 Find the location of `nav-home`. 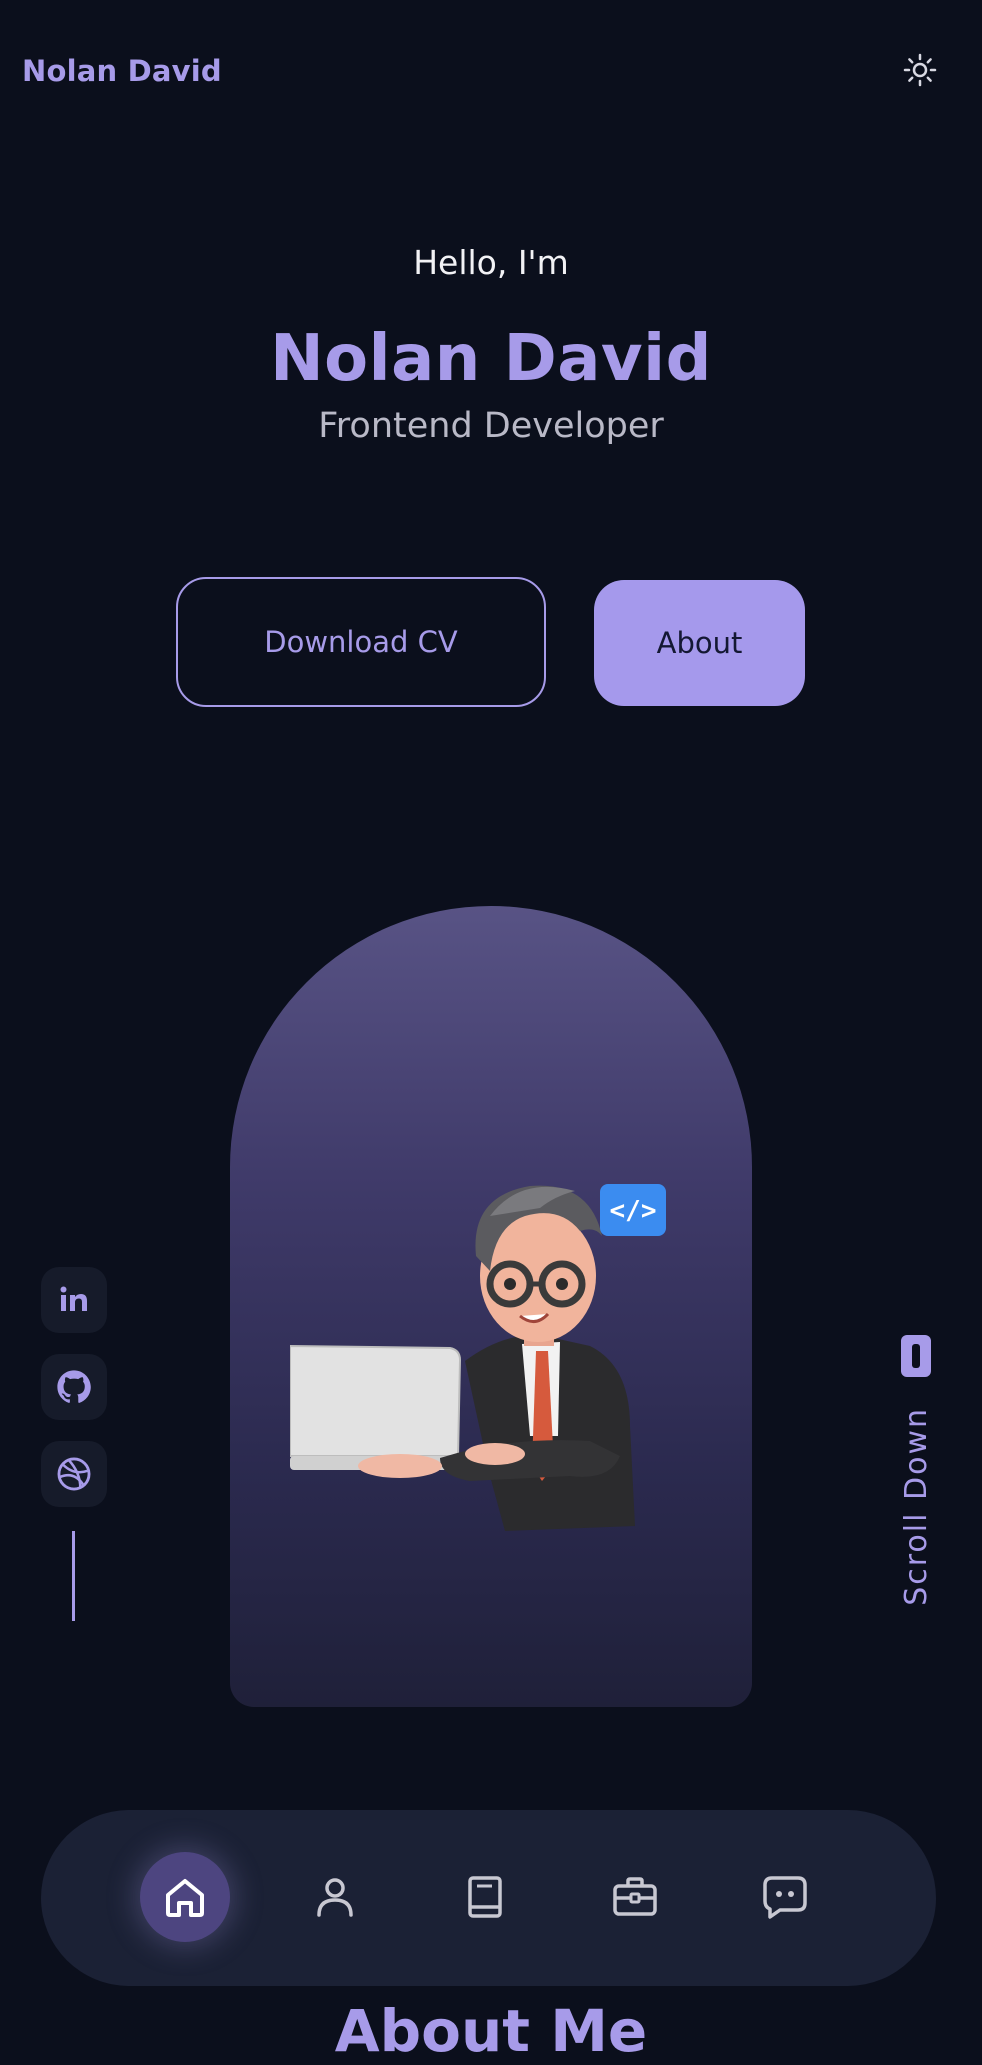

nav-home is located at coordinates (185, 1897).